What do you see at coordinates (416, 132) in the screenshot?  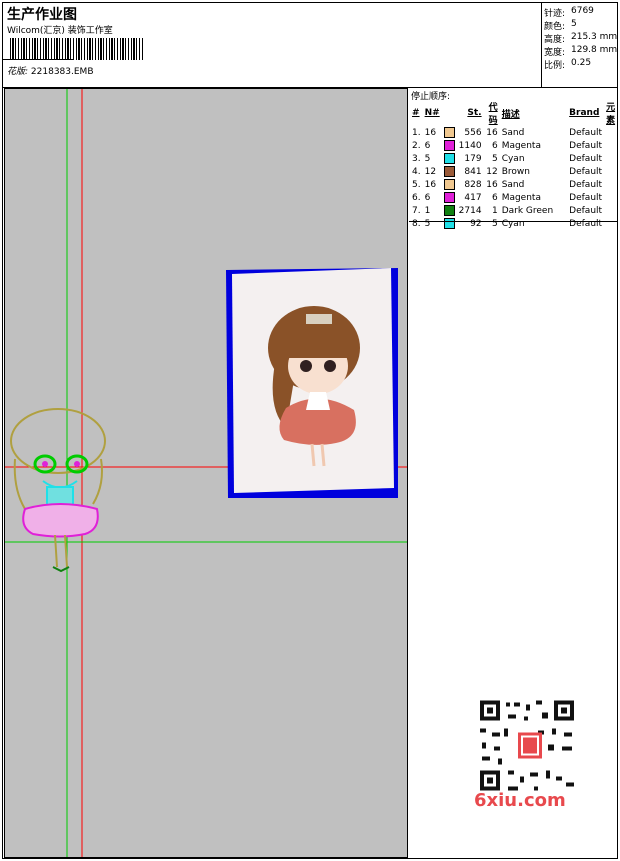 I see `row-index: 1.` at bounding box center [416, 132].